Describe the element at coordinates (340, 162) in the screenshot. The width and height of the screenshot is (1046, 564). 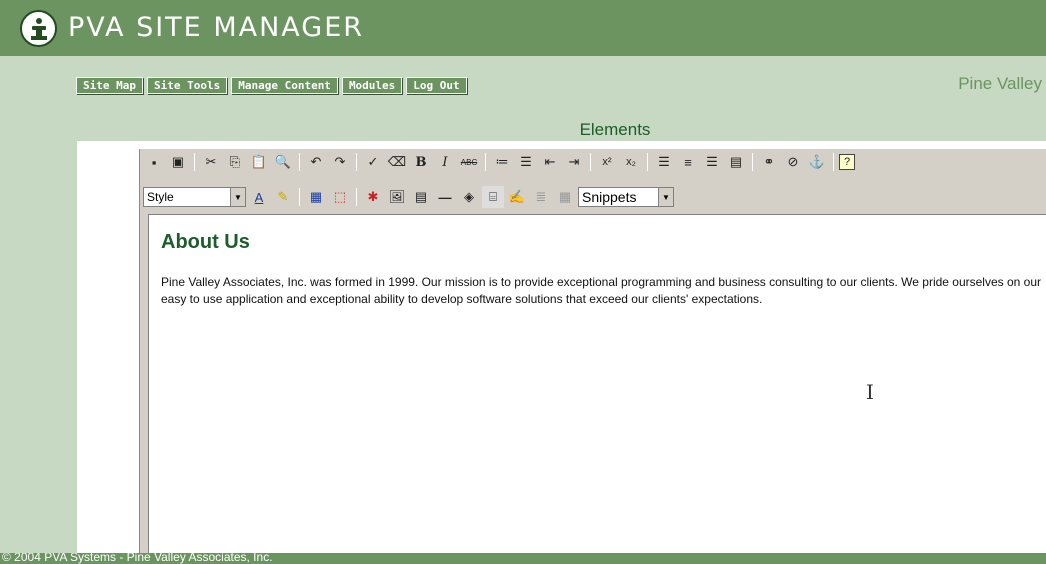
I see `redo-icon: ↷` at that location.